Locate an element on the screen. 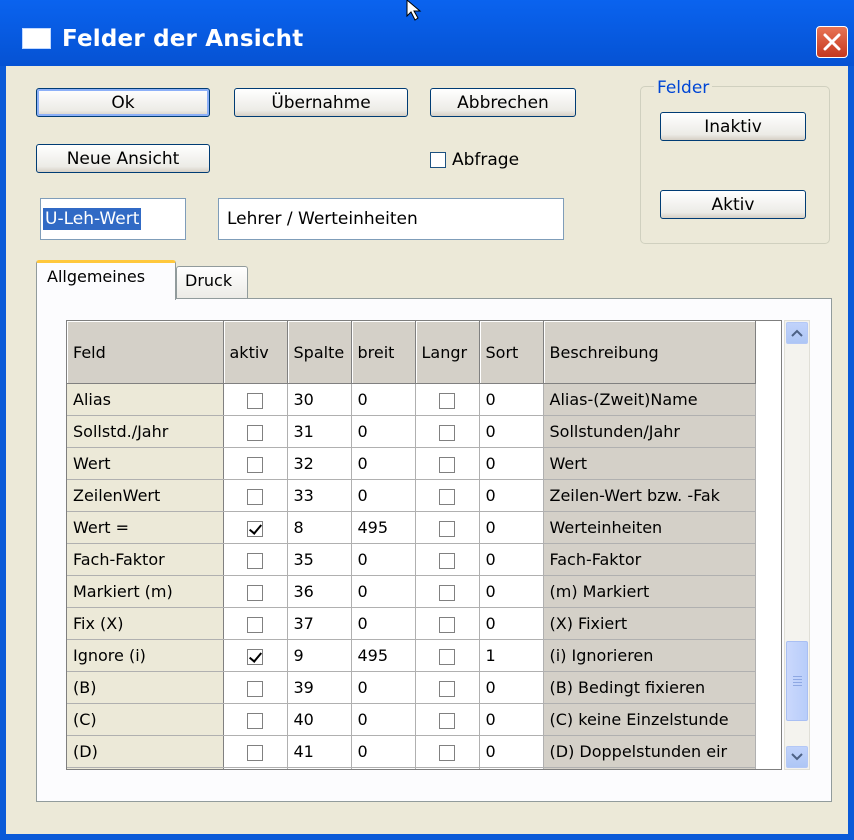 This screenshot has height=840, width=854. table-row: Wert 32 0 0 Wert is located at coordinates (411, 463).